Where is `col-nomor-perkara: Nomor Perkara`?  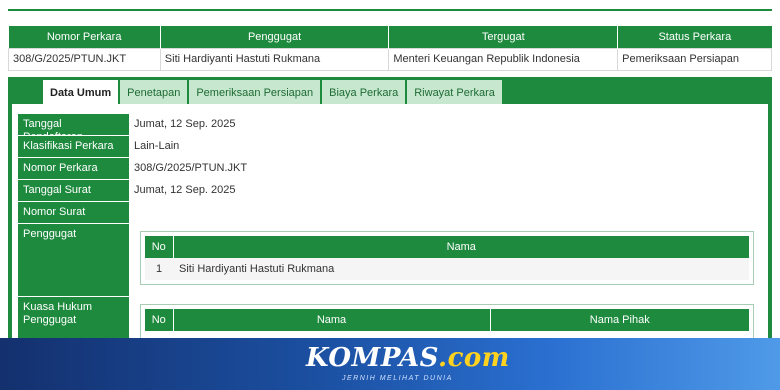
col-nomor-perkara: Nomor Perkara is located at coordinates (84, 37).